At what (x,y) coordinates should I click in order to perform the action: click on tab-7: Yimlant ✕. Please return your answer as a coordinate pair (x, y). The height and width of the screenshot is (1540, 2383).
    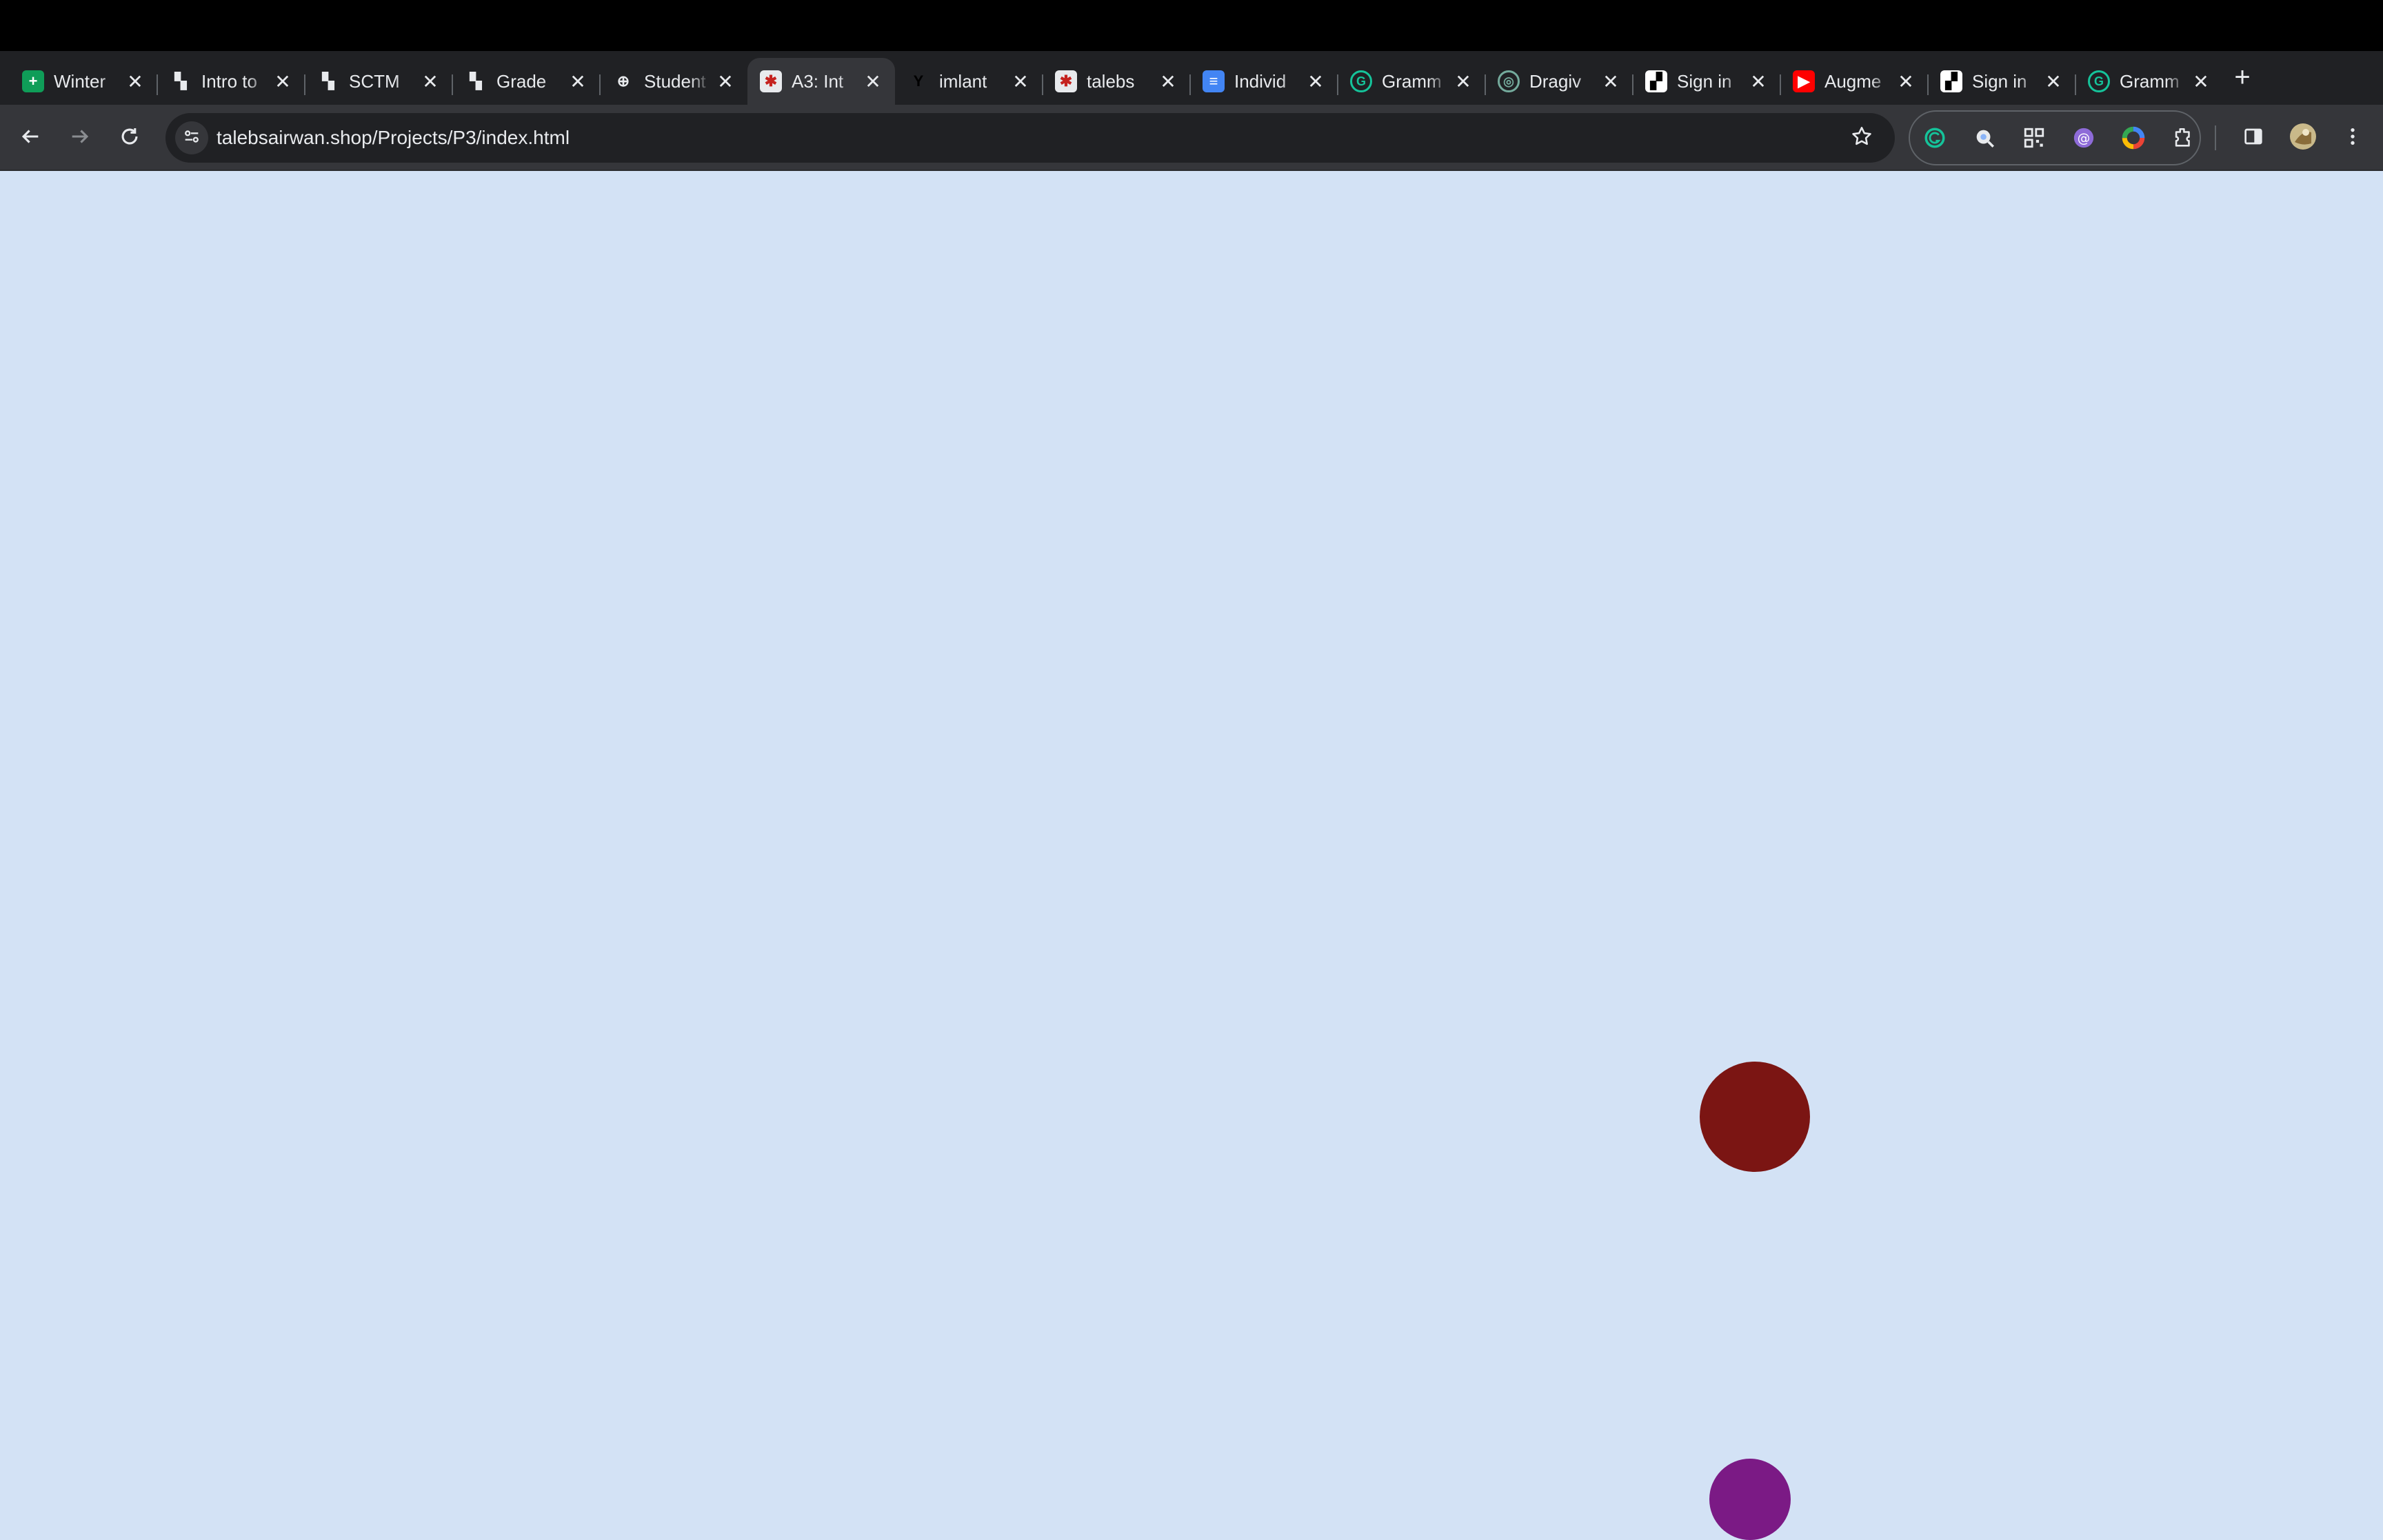
    Looking at the image, I should click on (969, 82).